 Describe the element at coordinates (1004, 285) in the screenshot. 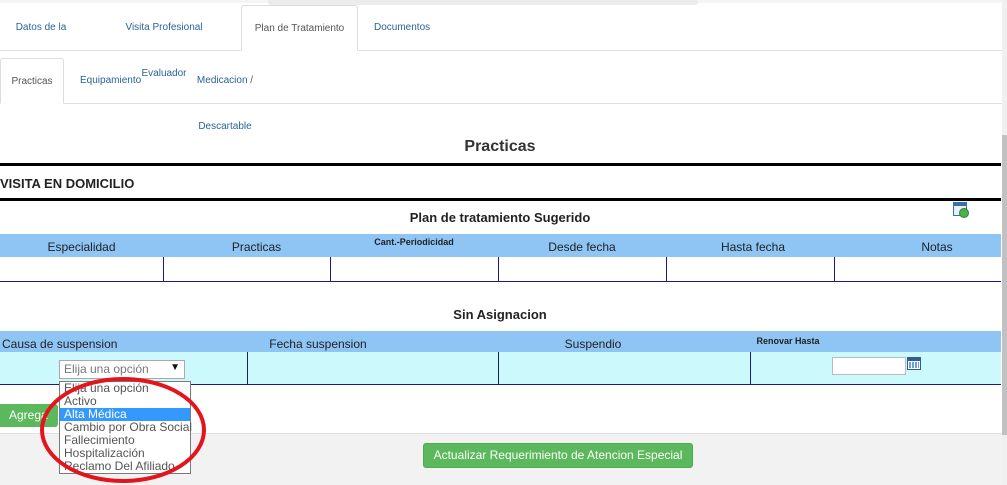

I see `scrollbar-thumb` at that location.